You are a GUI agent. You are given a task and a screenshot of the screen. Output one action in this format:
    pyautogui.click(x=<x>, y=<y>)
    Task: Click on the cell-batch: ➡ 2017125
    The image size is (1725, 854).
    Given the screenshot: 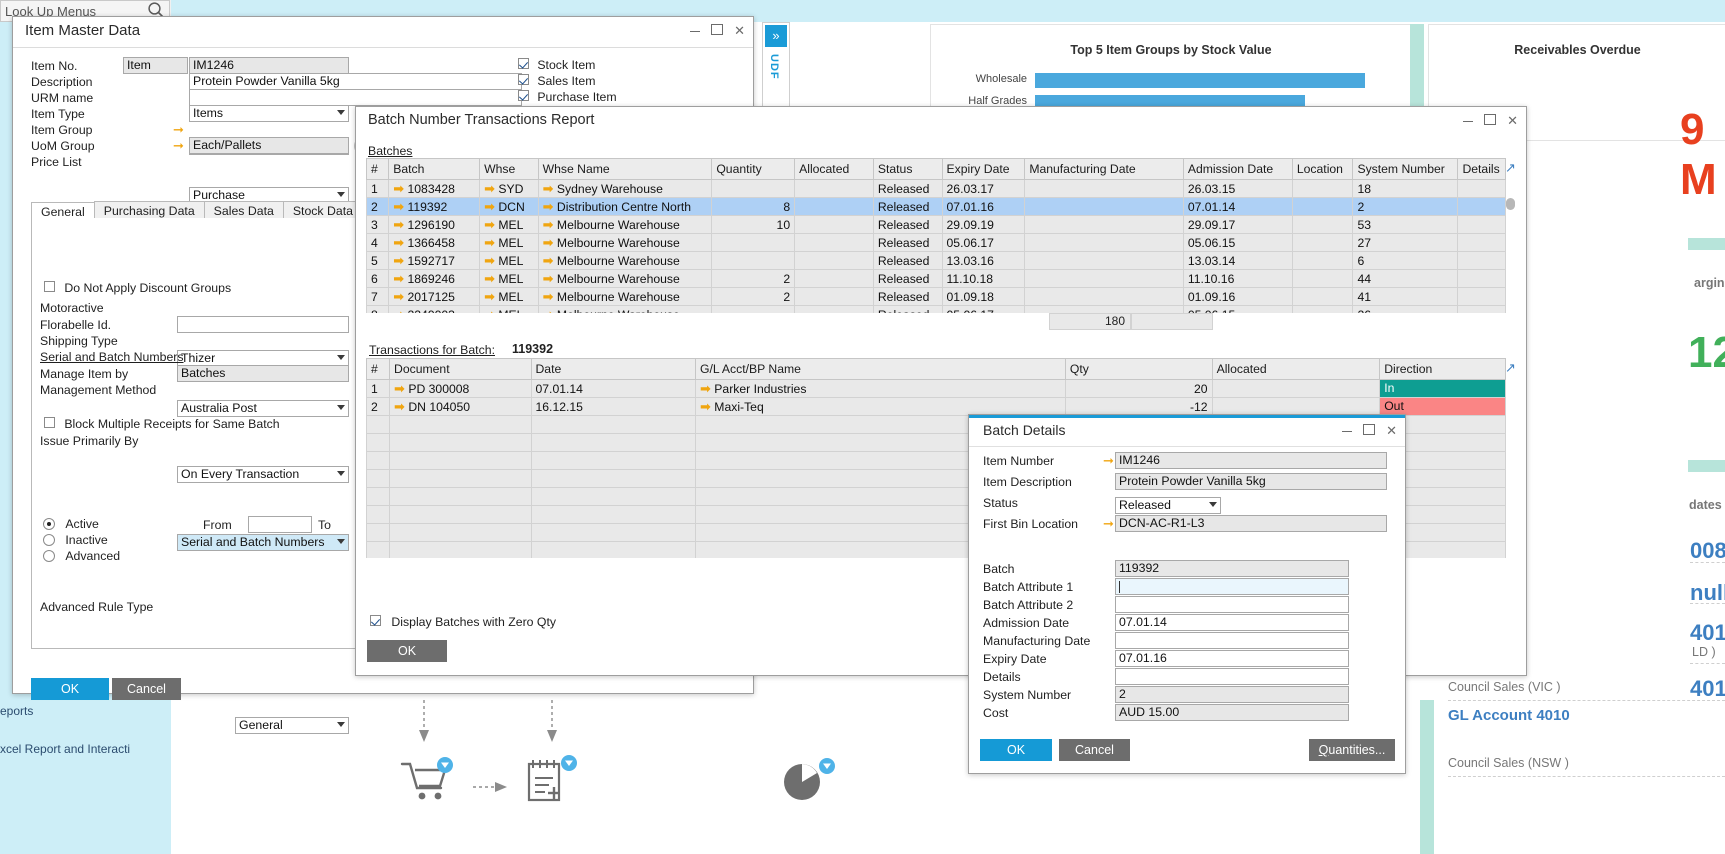 What is the action you would take?
    pyautogui.click(x=434, y=296)
    